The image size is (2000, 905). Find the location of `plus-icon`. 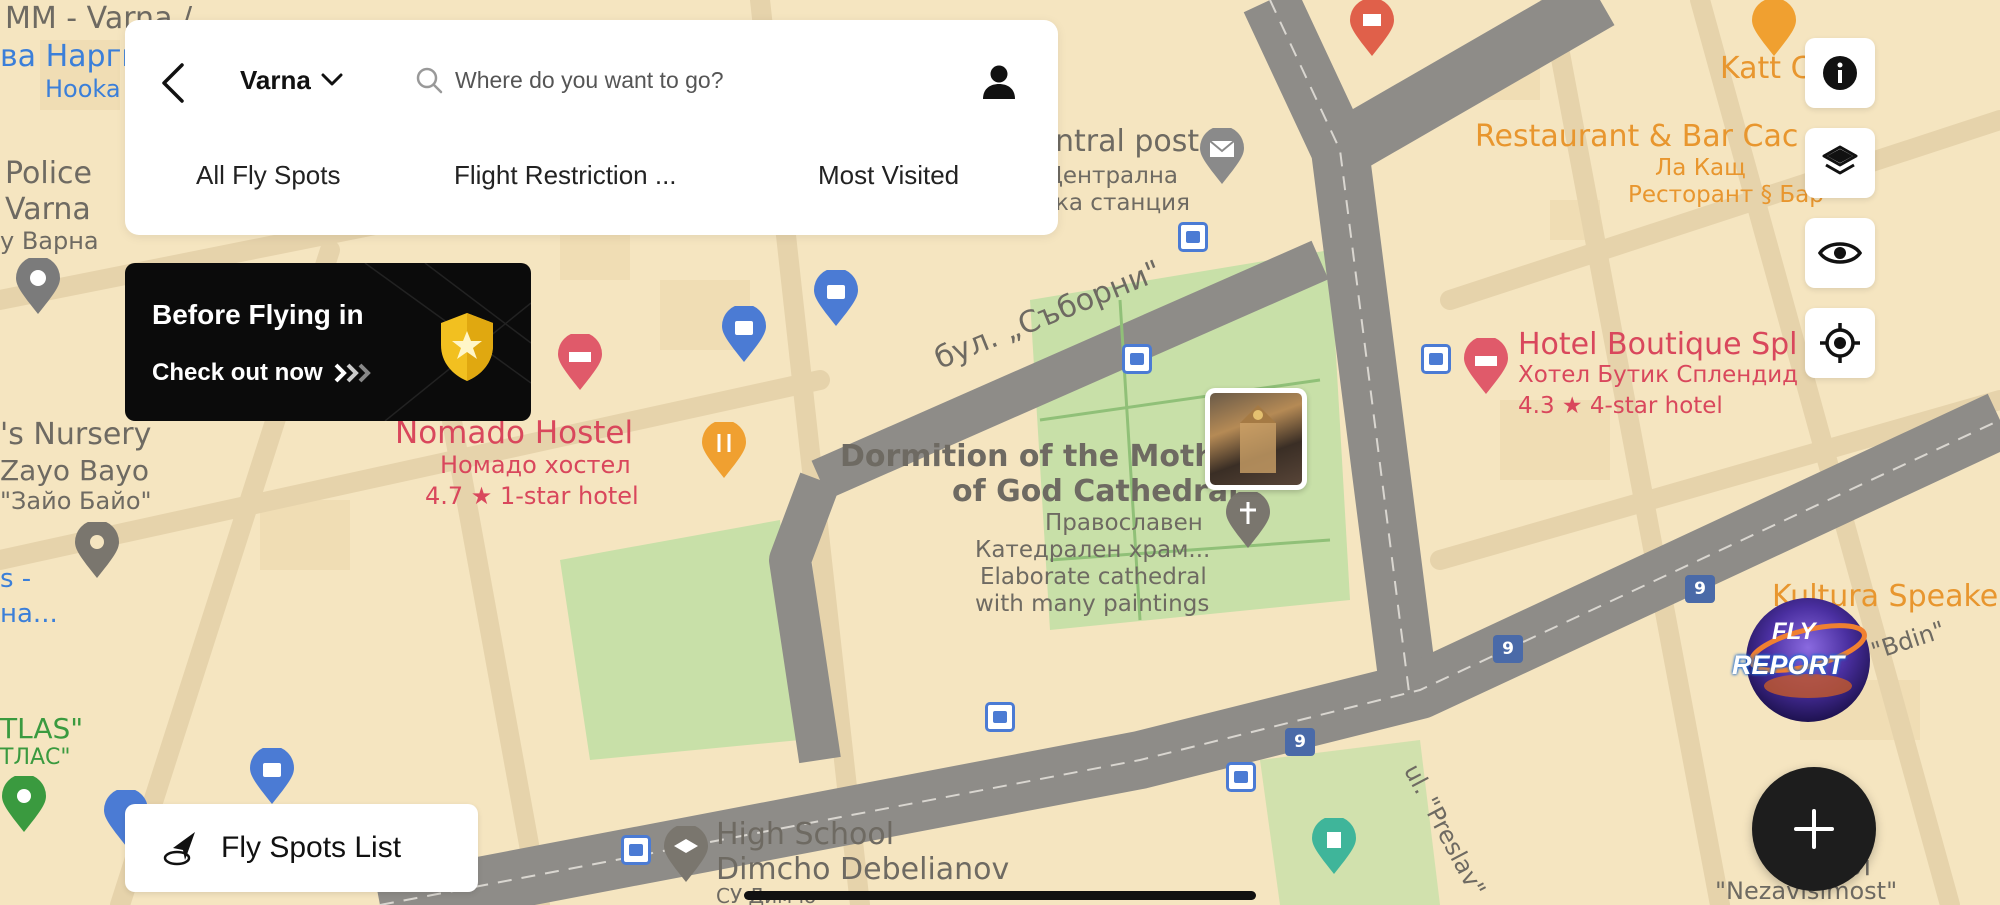

plus-icon is located at coordinates (1814, 829).